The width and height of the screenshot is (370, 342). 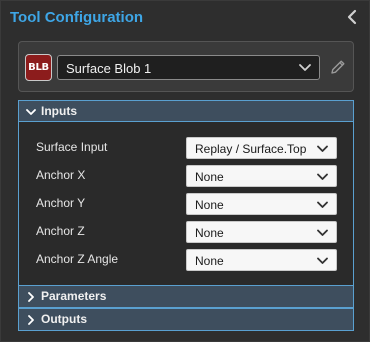 I want to click on panel-header: Tool Configuration, so click(x=185, y=17).